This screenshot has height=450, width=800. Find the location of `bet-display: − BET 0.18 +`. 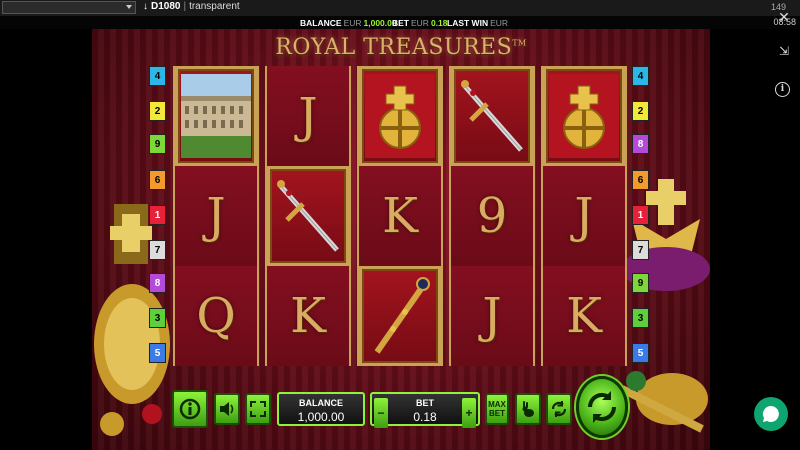

bet-display: − BET 0.18 + is located at coordinates (425, 410).